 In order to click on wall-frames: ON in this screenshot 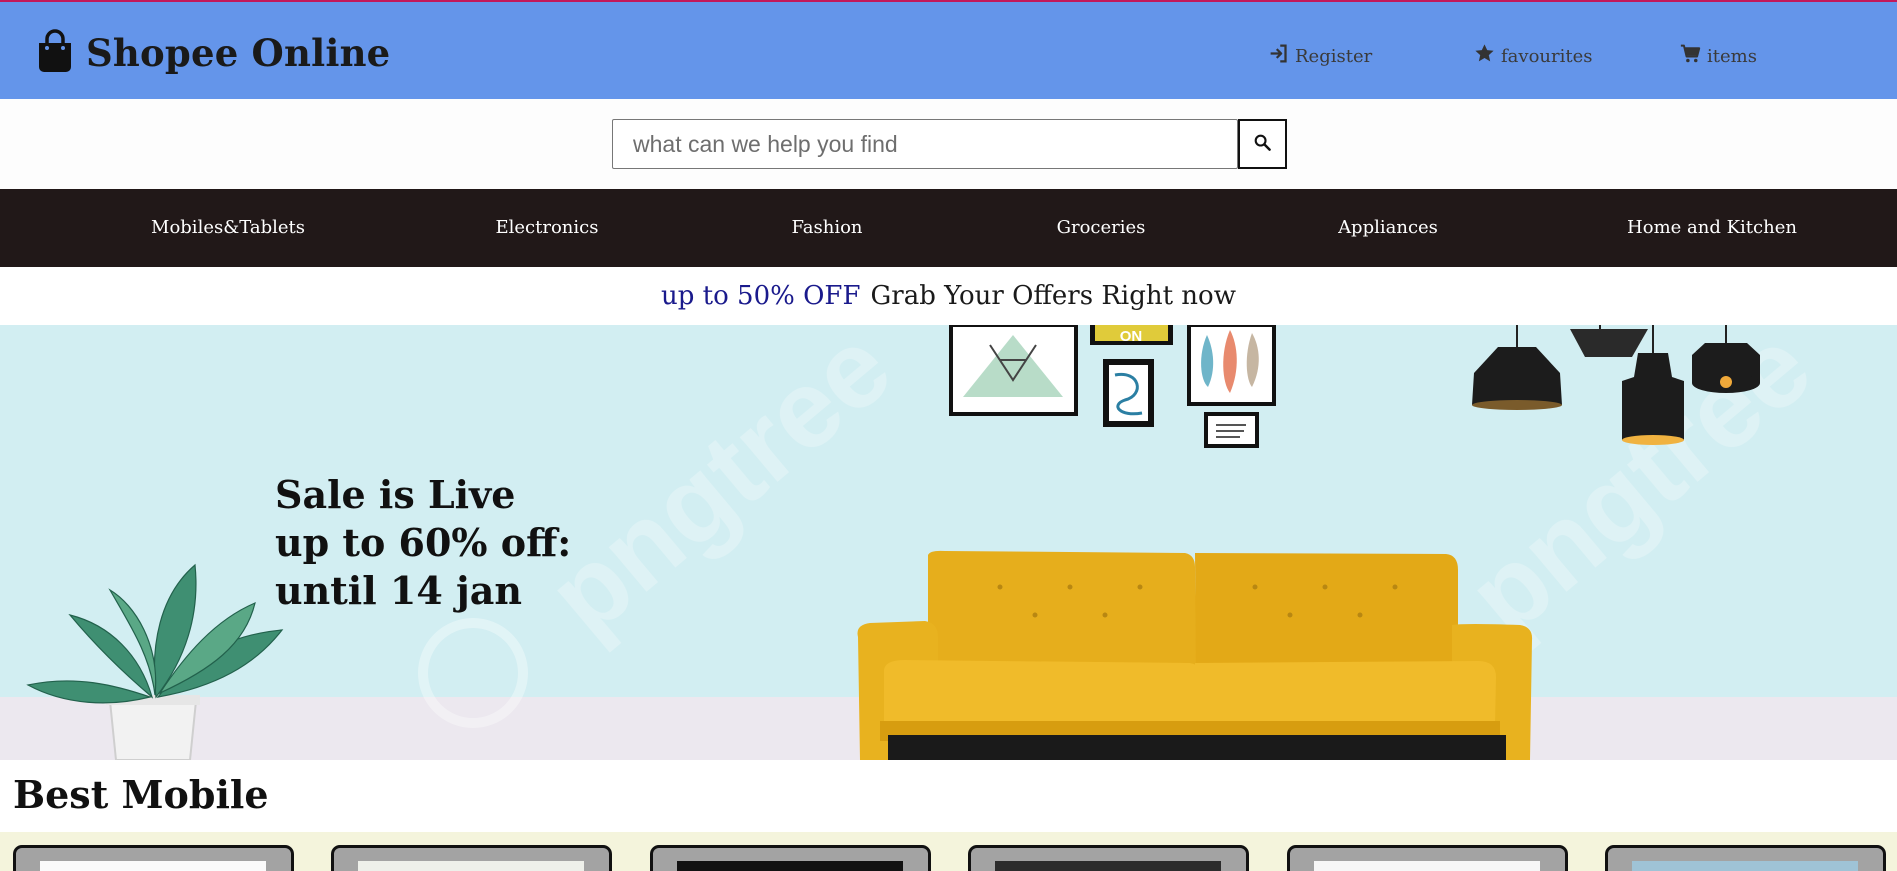, I will do `click(1112, 386)`.